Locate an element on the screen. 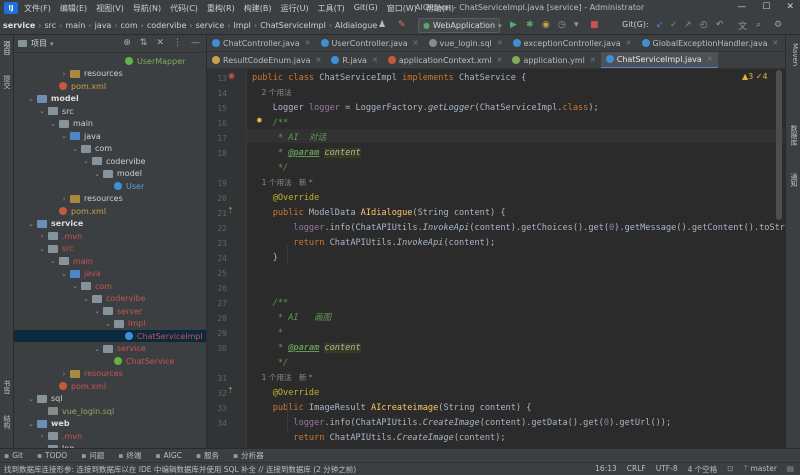 The image size is (800, 475). tree-item: User is located at coordinates (110, 186).